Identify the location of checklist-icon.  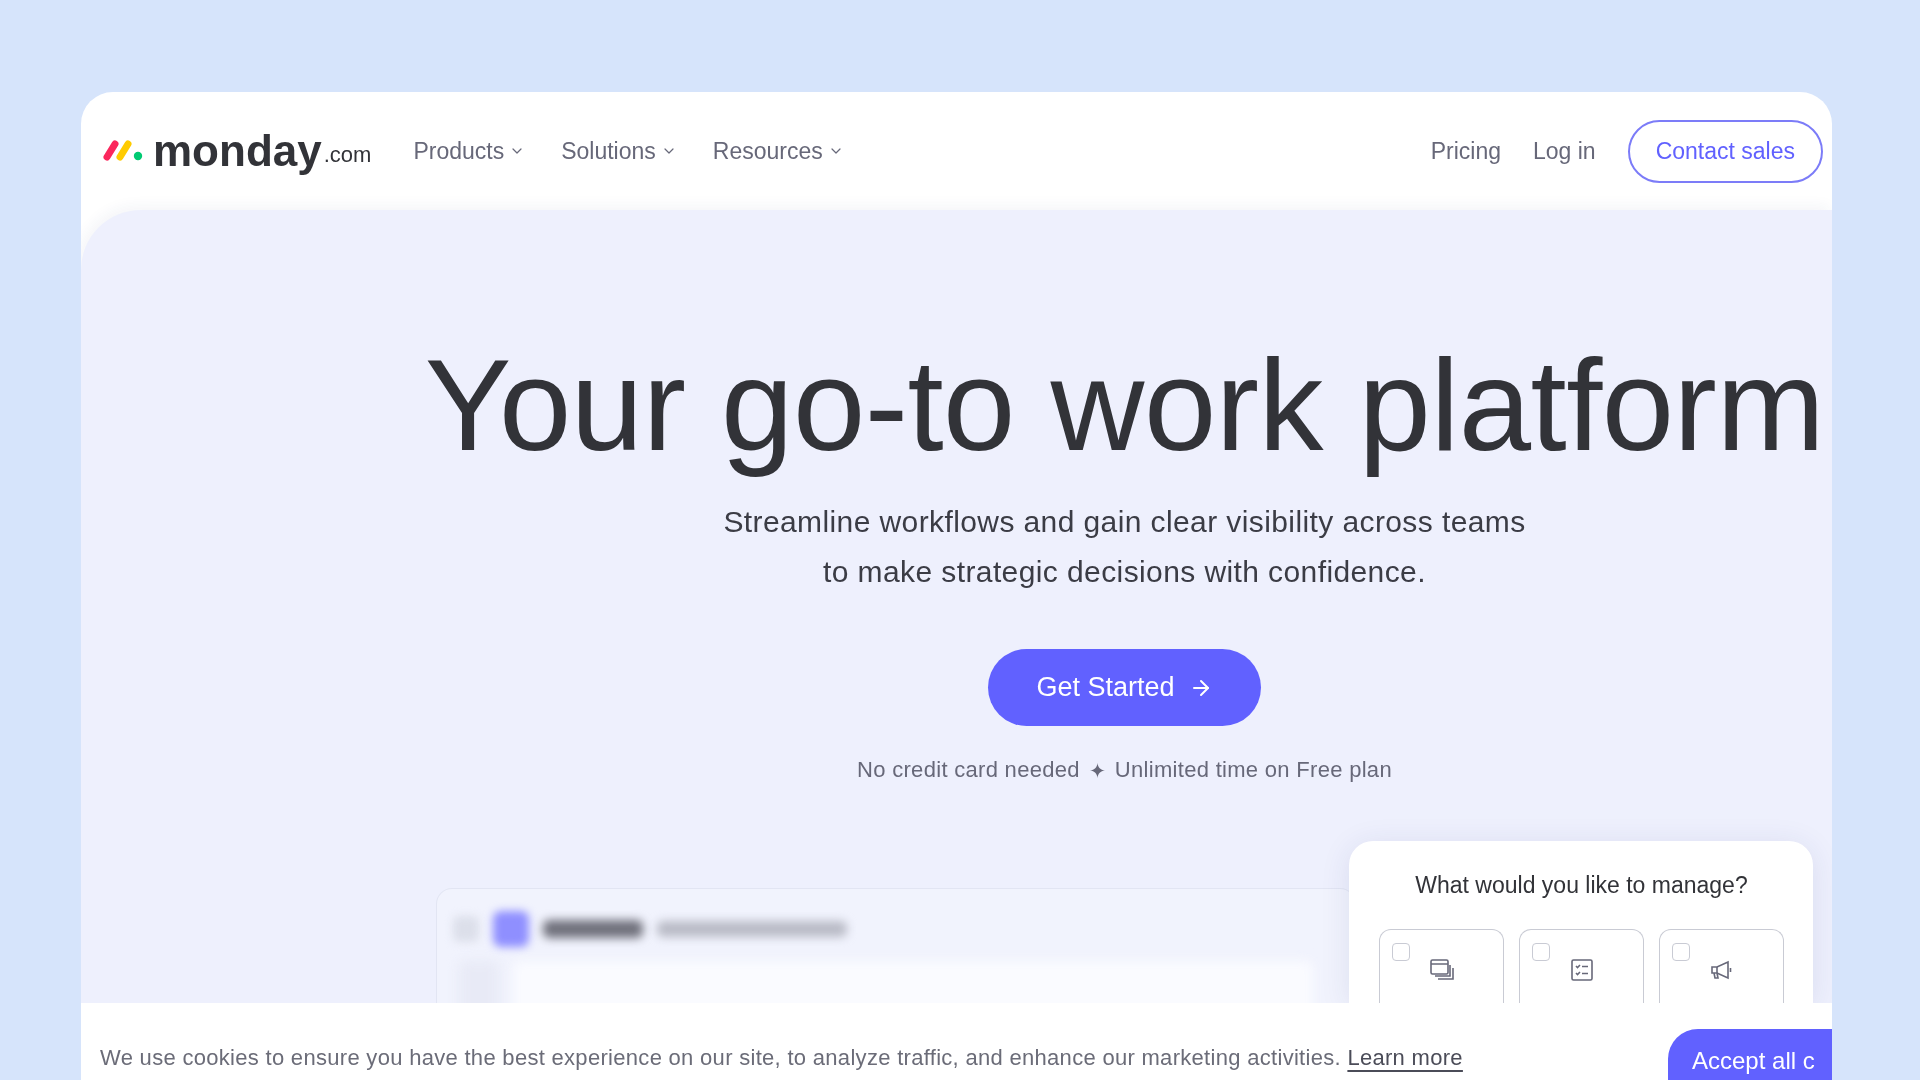
(1581, 970).